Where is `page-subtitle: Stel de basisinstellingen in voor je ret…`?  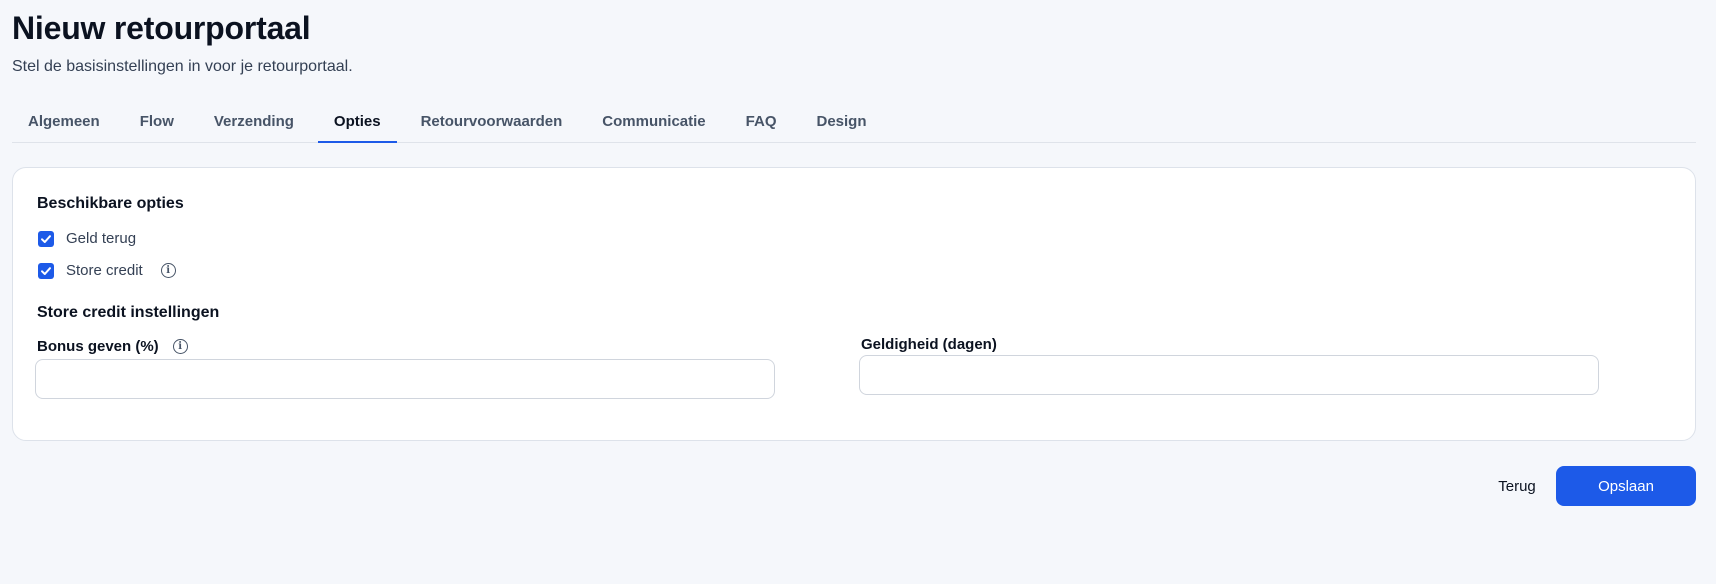
page-subtitle: Stel de basisinstellingen in voor je ret… is located at coordinates (182, 66).